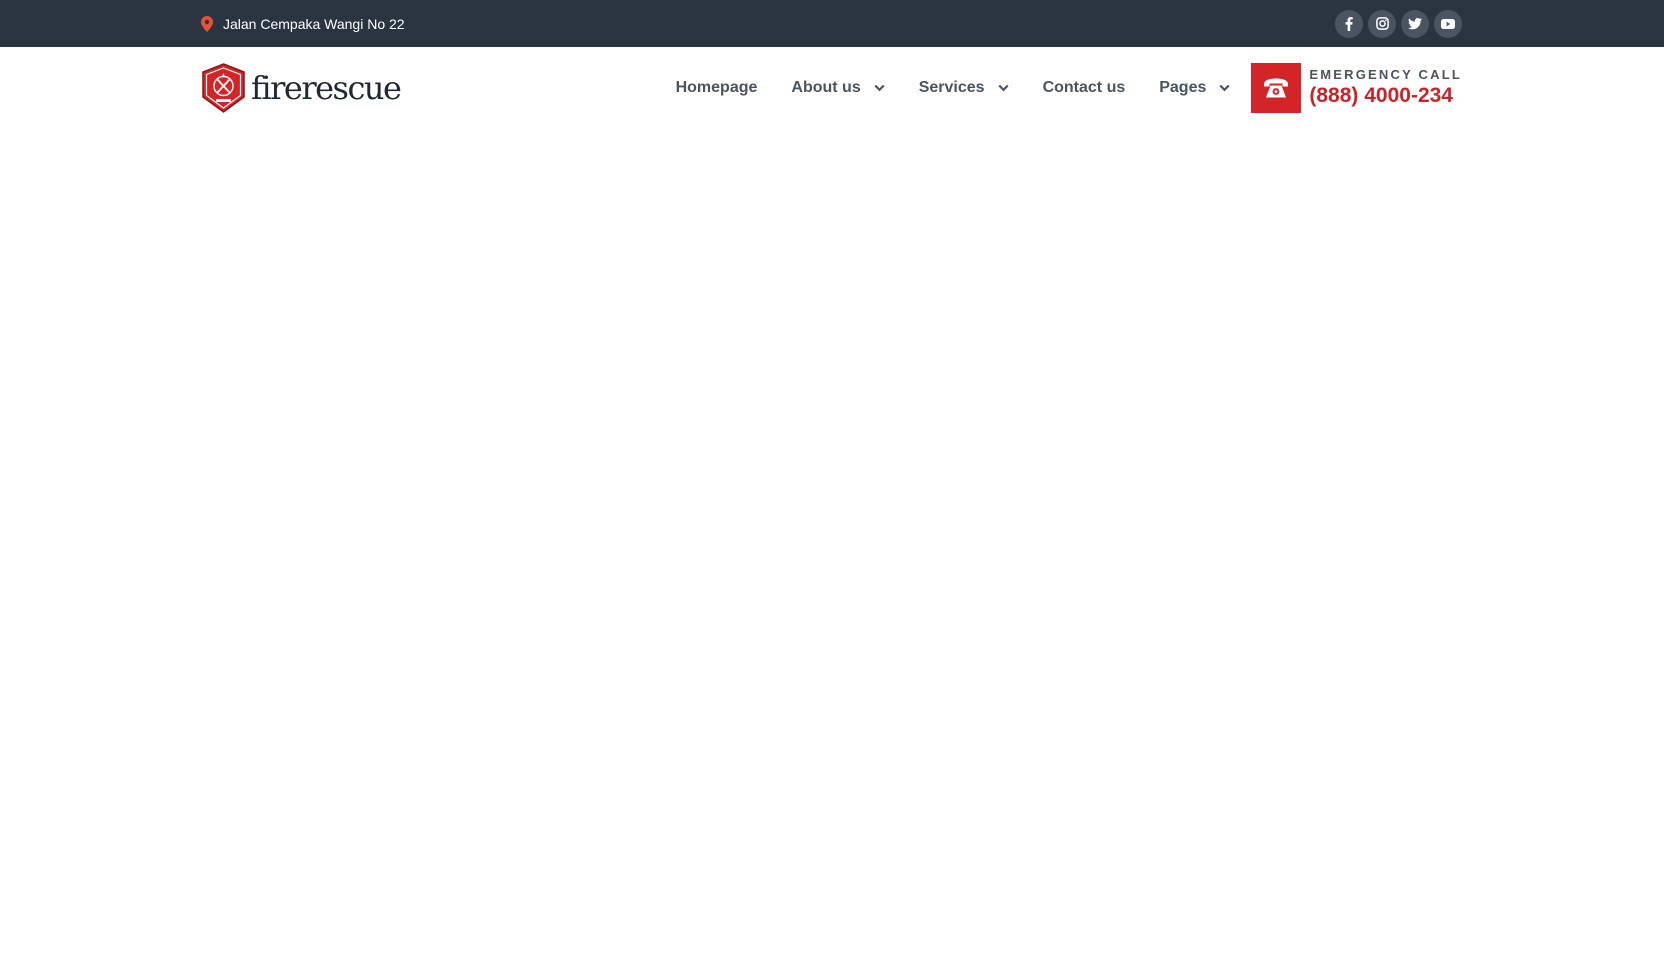  I want to click on top-bar: Jalan Cempaka Wangi No 22, so click(832, 23).